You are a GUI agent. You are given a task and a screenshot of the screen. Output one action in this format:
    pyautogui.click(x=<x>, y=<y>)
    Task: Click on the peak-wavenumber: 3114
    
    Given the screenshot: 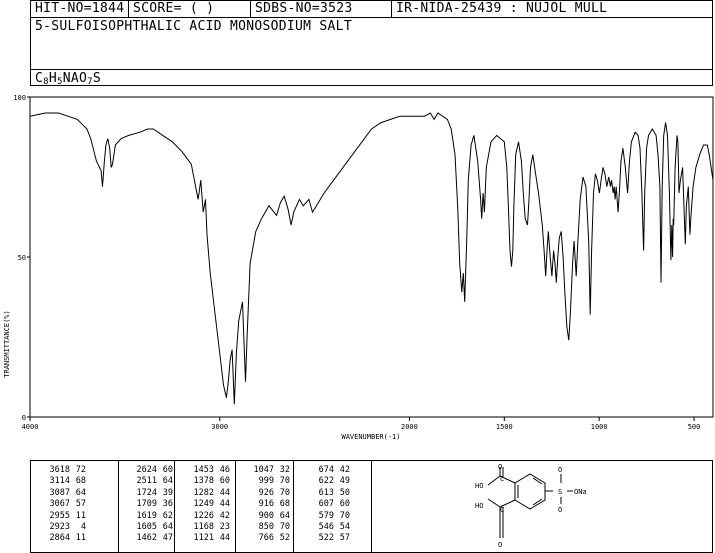 What is the action you would take?
    pyautogui.click(x=59, y=481)
    